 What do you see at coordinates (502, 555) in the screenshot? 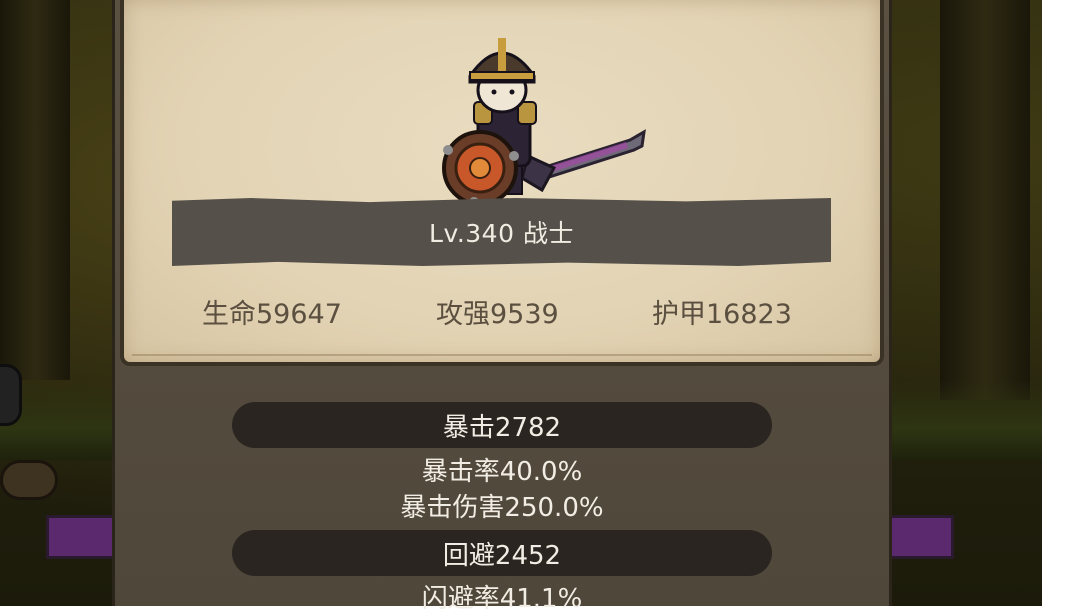
I see `dodge-header: 回避2452` at bounding box center [502, 555].